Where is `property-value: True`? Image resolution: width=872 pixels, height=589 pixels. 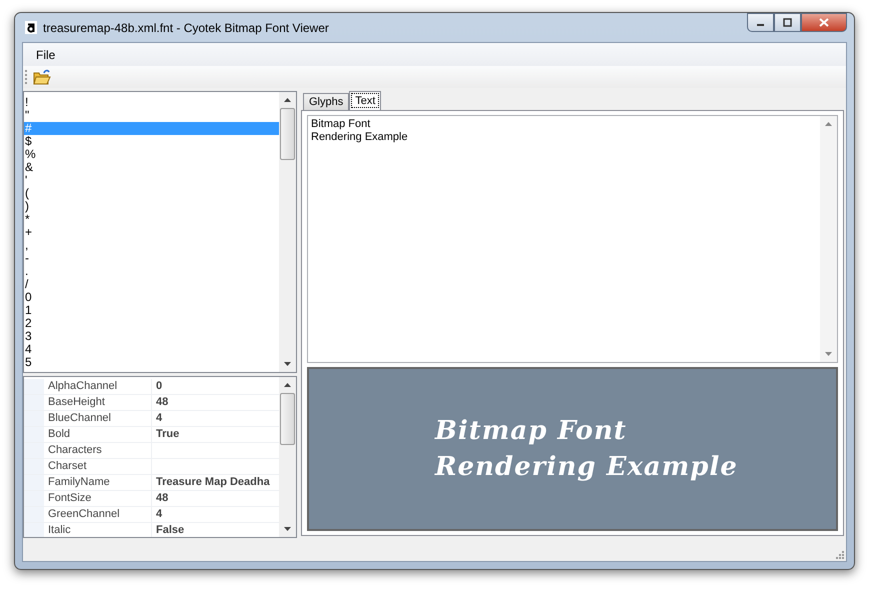 property-value: True is located at coordinates (215, 434).